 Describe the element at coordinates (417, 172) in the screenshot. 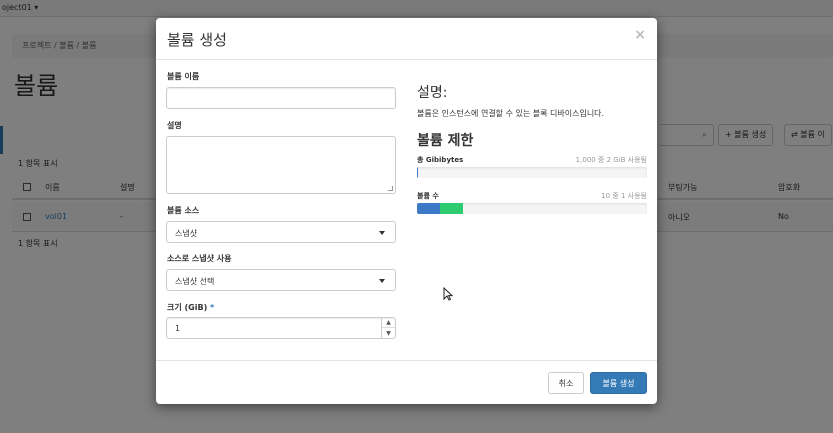

I see `gb-used-segment` at that location.